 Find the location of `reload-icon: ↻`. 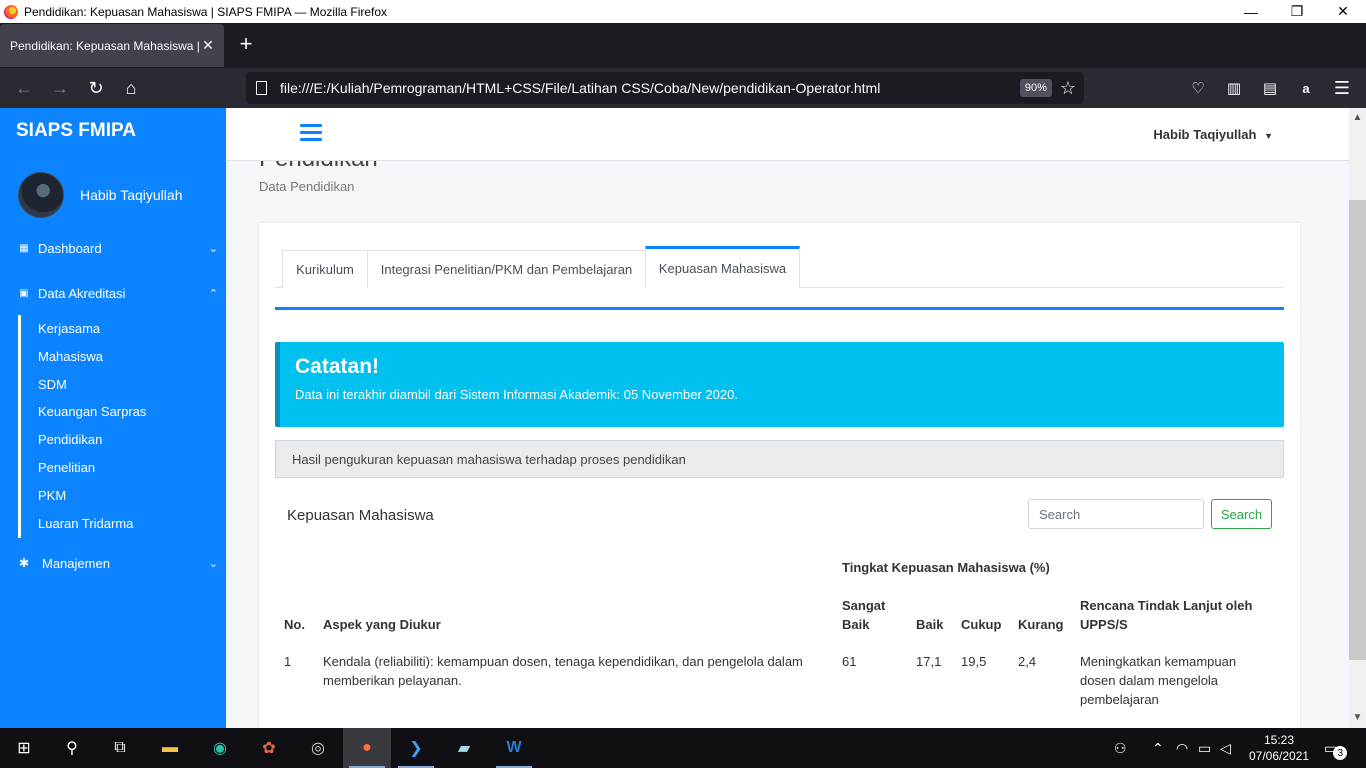

reload-icon: ↻ is located at coordinates (96, 88).